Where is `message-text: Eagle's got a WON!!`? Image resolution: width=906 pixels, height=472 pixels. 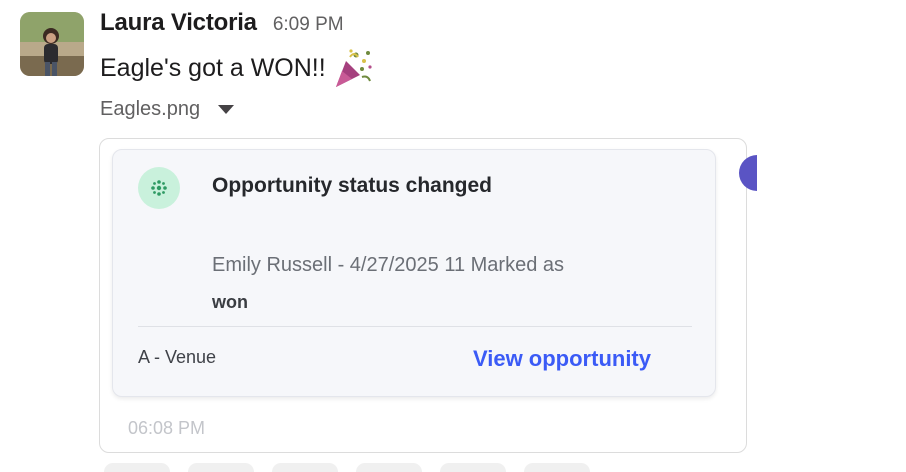 message-text: Eagle's got a WON!! is located at coordinates (237, 68).